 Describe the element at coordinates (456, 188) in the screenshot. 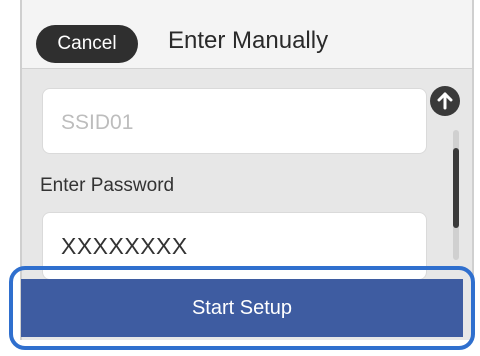

I see `scrollbar-thumb` at that location.